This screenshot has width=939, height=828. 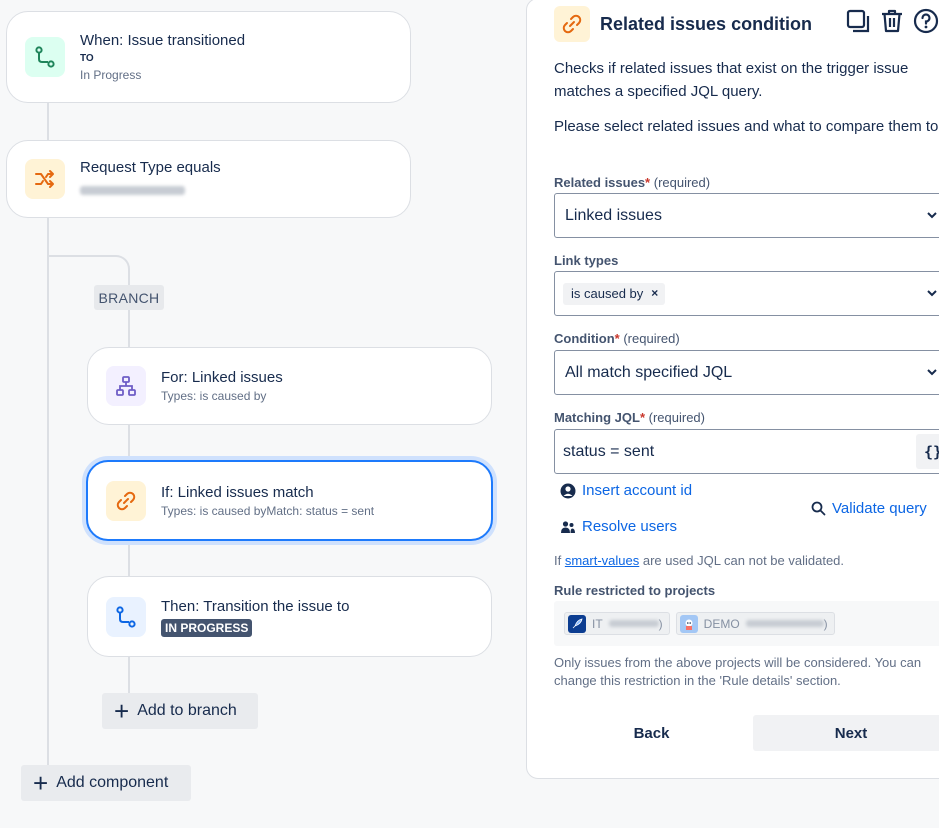 I want to click on related-issues-value: Linked issues, so click(x=613, y=215).